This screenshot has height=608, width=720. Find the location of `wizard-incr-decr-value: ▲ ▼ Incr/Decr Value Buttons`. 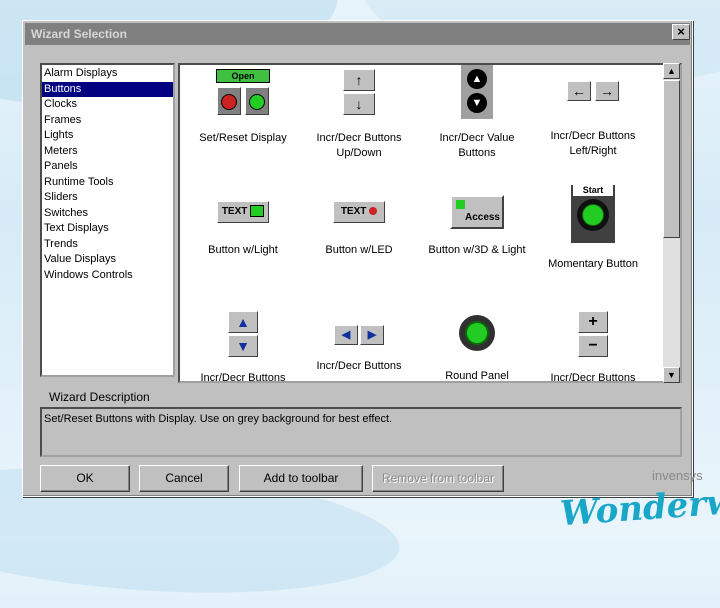

wizard-incr-decr-value: ▲ ▼ Incr/Decr Value Buttons is located at coordinates (477, 113).